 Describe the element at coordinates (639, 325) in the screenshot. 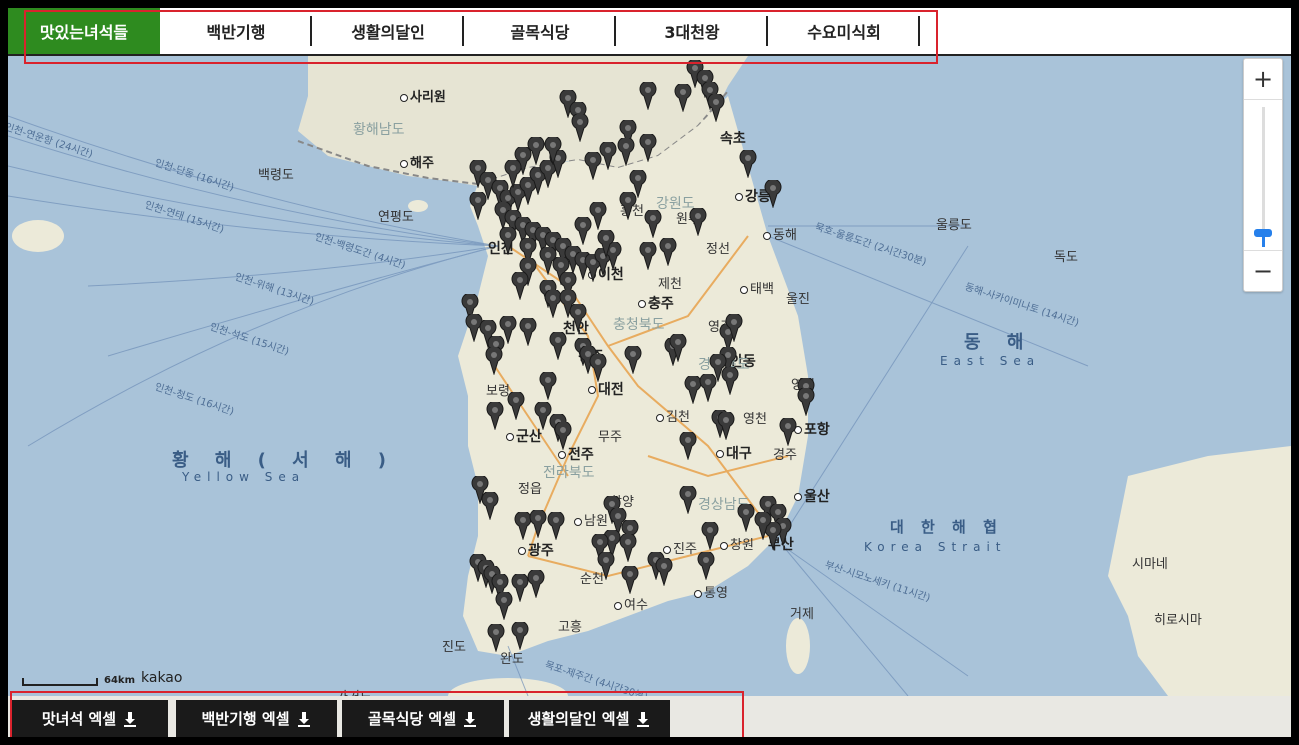

I see `region-label: 충청북도` at that location.